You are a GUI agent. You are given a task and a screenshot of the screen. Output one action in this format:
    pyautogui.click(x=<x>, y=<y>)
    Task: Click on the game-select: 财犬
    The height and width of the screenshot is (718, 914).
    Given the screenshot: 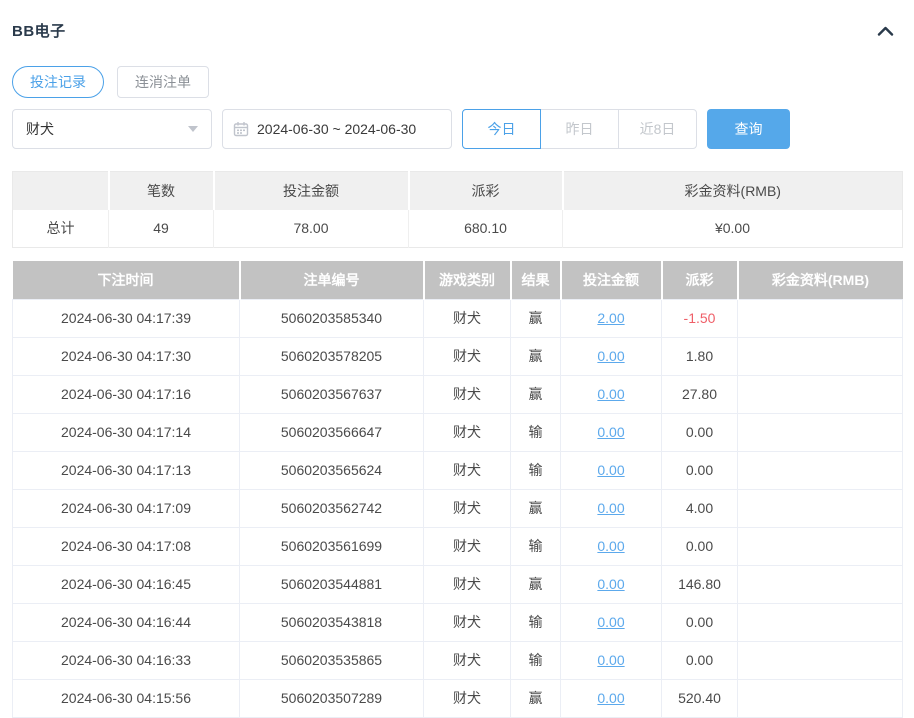 What is the action you would take?
    pyautogui.click(x=112, y=129)
    